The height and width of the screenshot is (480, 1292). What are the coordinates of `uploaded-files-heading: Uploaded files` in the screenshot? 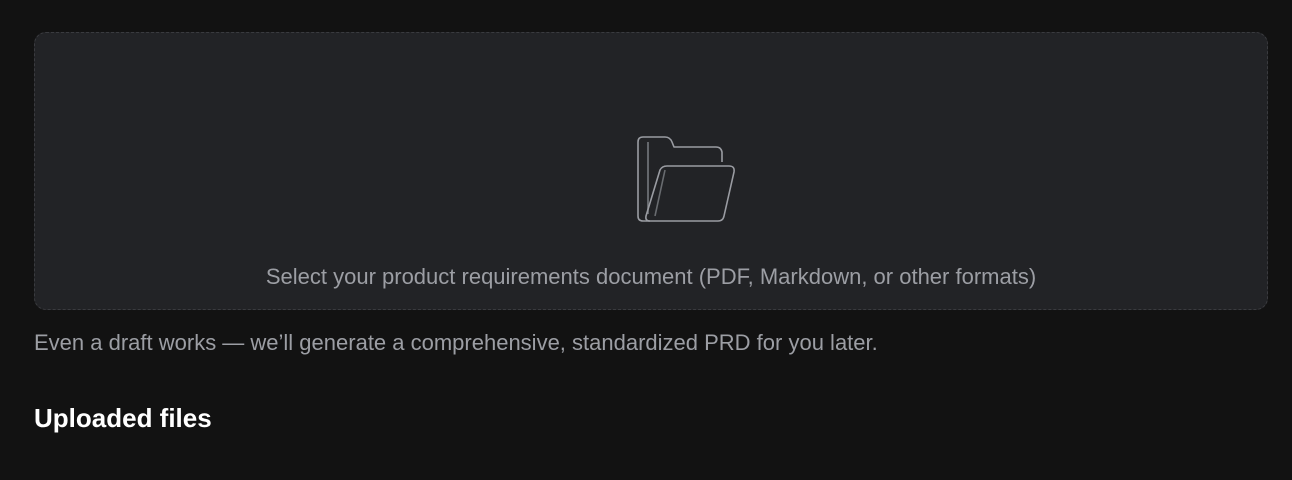 It's located at (123, 418).